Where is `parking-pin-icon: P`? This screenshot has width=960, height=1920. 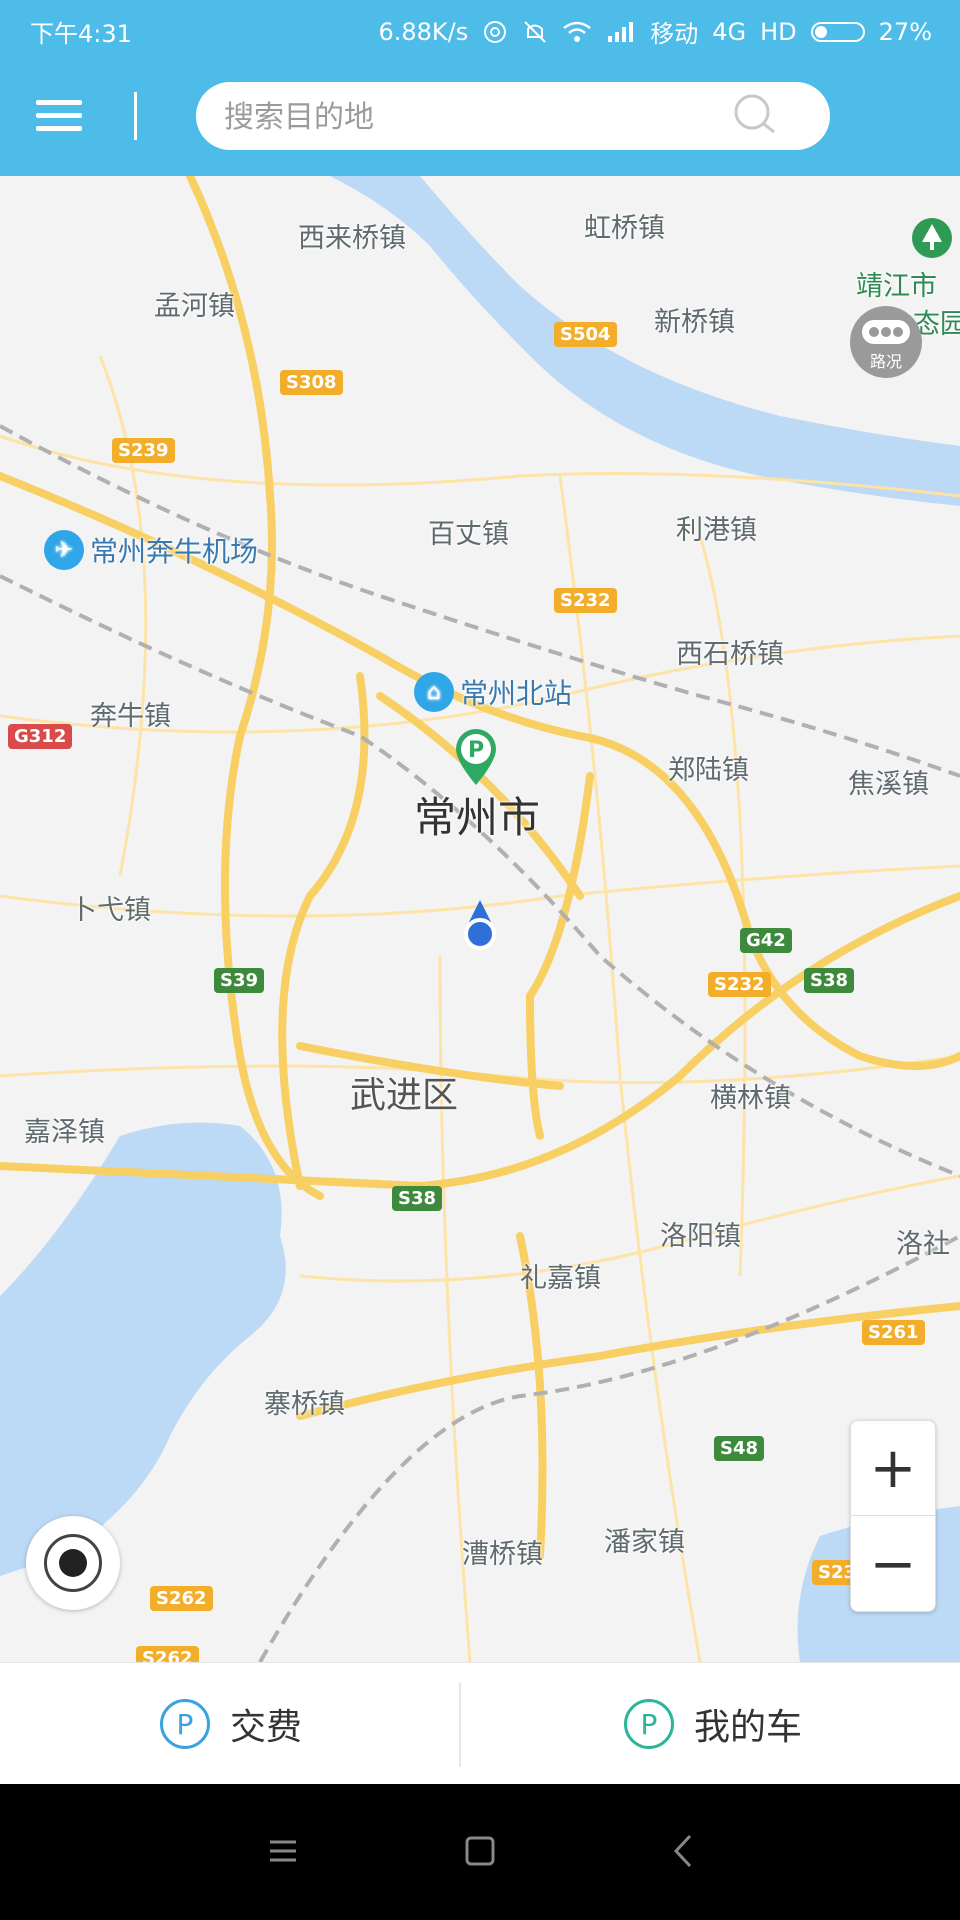
parking-pin-icon: P is located at coordinates (476, 757).